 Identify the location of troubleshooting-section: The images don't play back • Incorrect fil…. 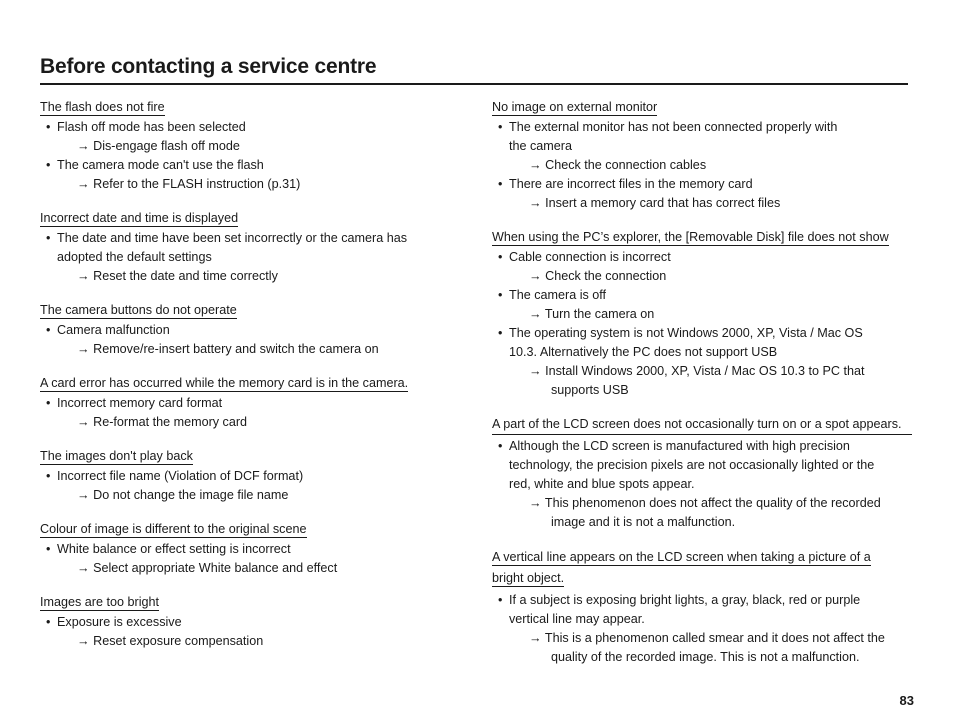
(255, 476).